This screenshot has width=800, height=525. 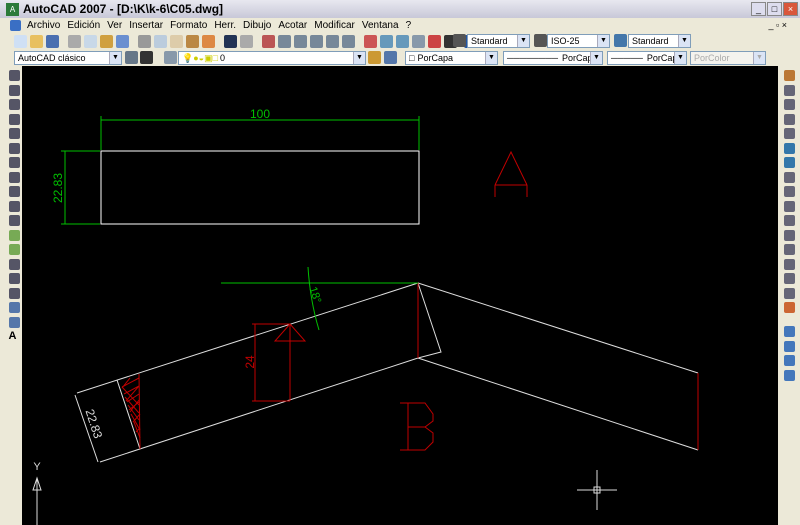 What do you see at coordinates (225, 25) in the screenshot?
I see `menu-herr: Herr.` at bounding box center [225, 25].